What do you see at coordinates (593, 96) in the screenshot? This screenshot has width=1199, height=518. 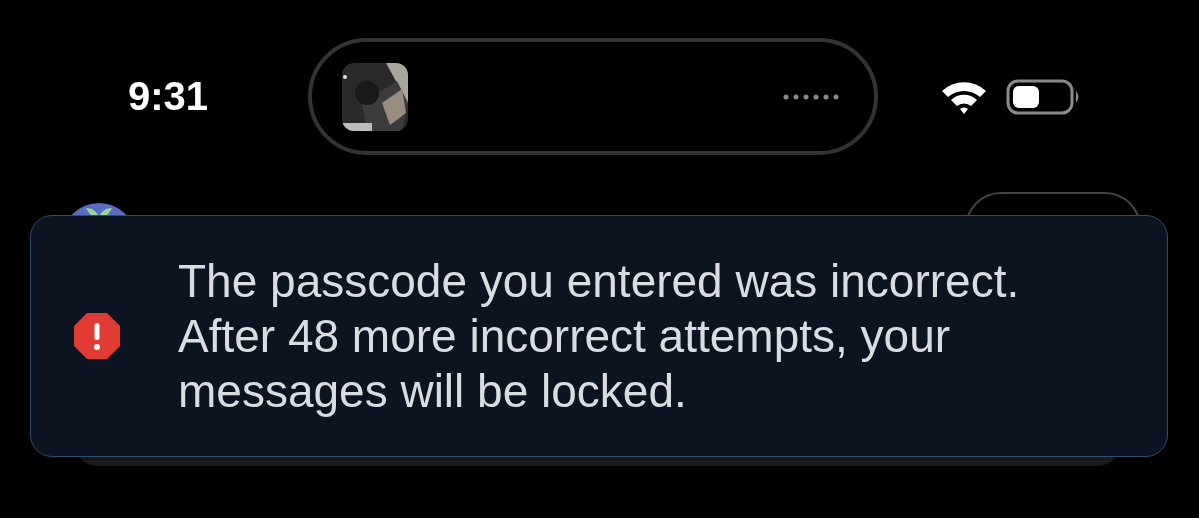 I see `dynamic-island` at bounding box center [593, 96].